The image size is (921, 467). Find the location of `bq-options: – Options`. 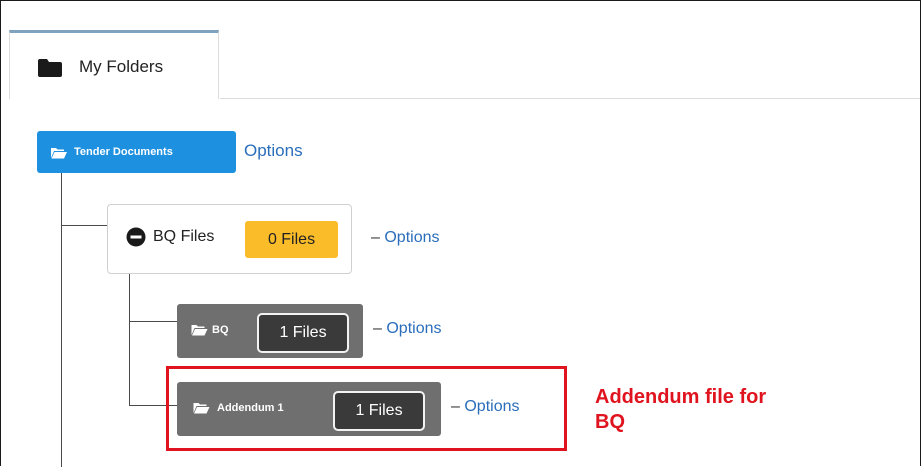

bq-options: – Options is located at coordinates (407, 329).